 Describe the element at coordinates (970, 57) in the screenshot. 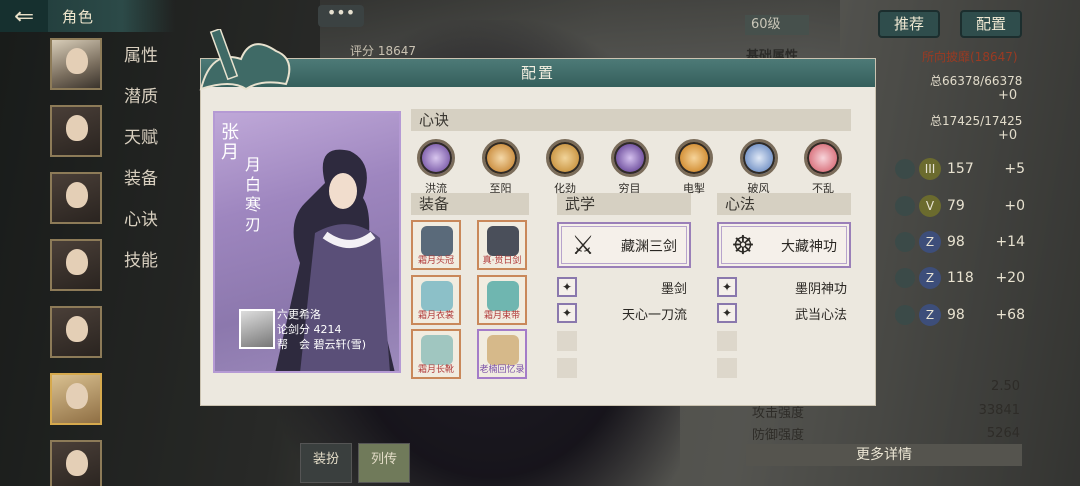

I see `source-label: 所向披靡(18647)` at that location.